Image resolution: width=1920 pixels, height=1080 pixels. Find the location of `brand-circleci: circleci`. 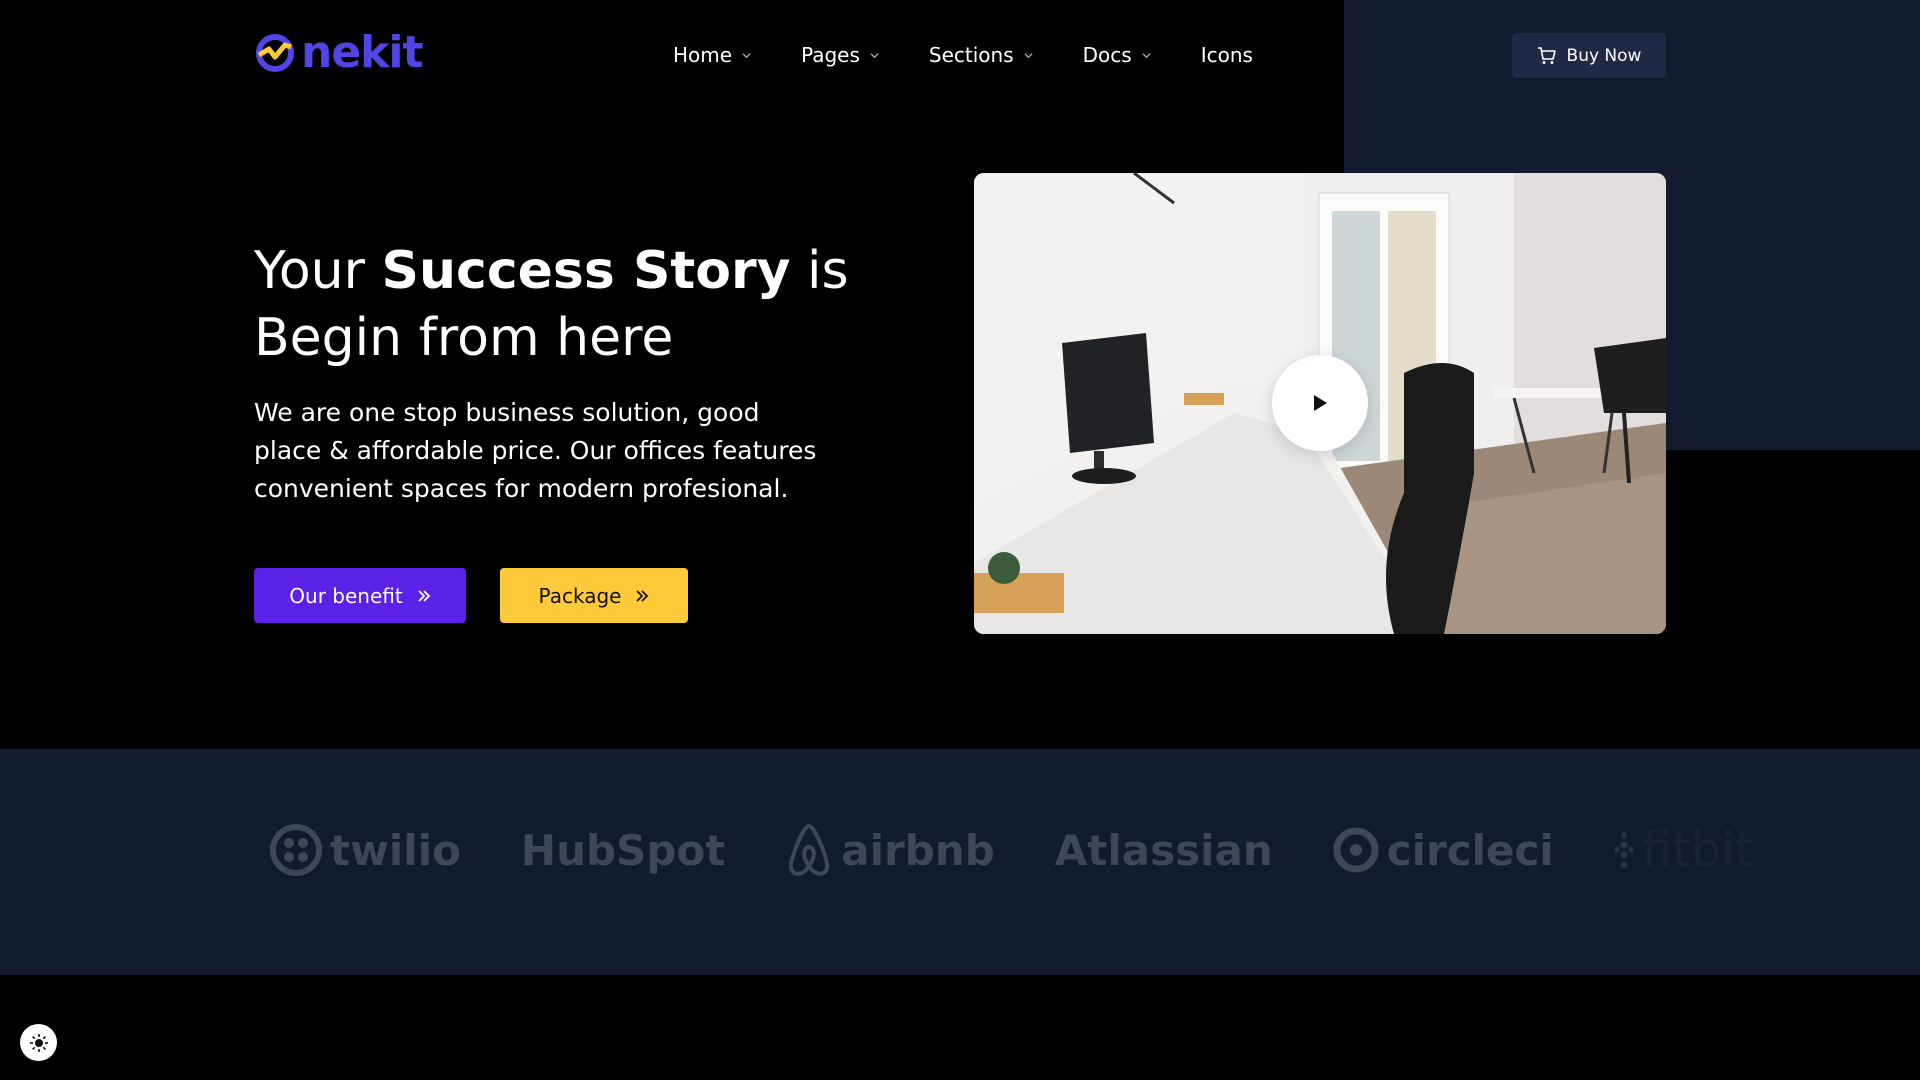

brand-circleci: circleci is located at coordinates (1443, 850).